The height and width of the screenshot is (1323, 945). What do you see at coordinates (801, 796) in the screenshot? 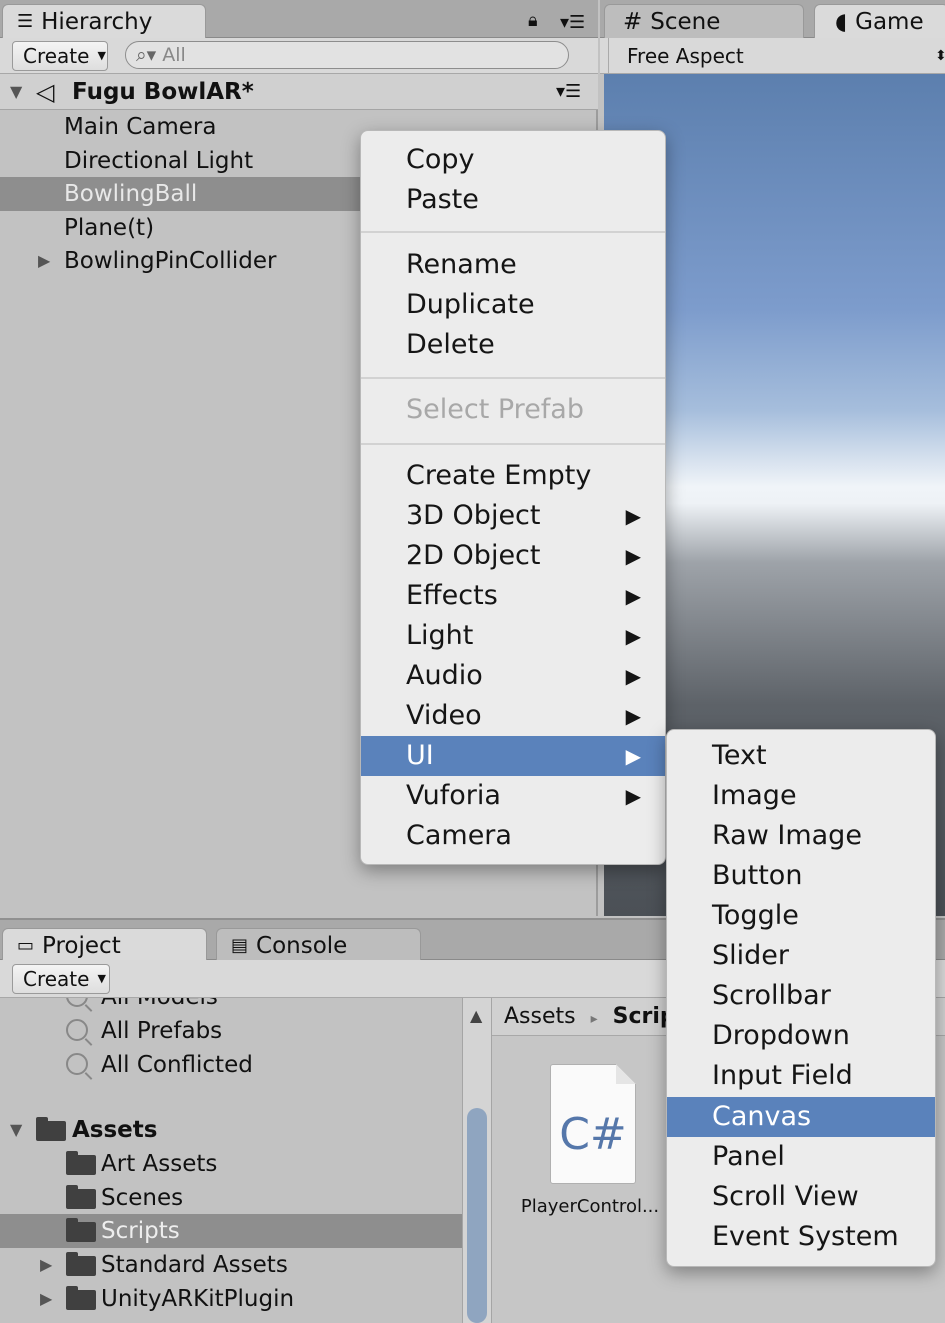
I see `submenu-item-image: Image` at bounding box center [801, 796].